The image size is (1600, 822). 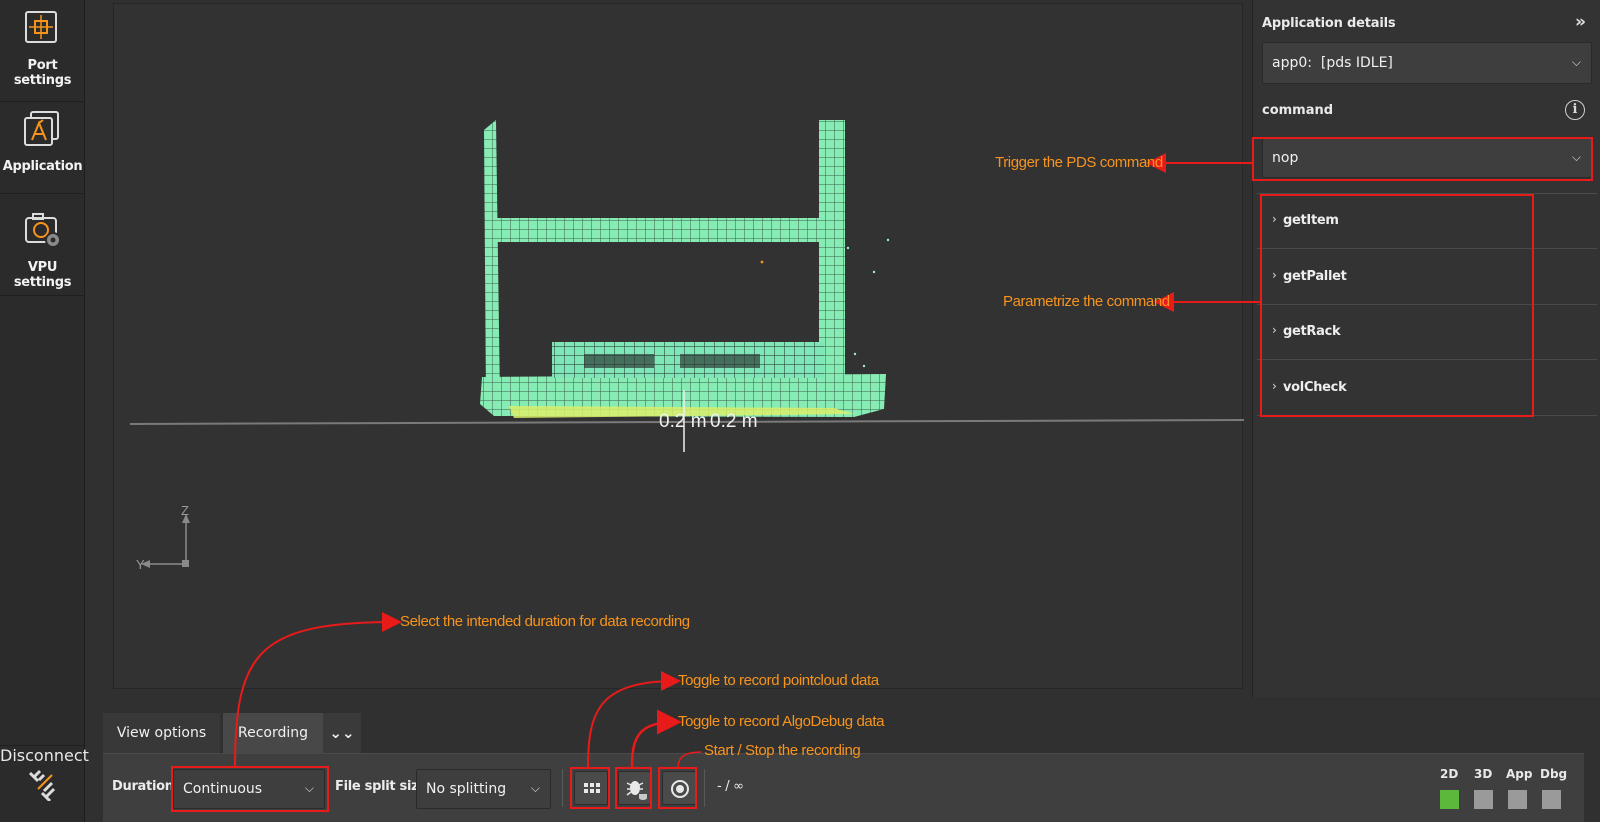 I want to click on sidebar-item-label: VPU settings, so click(x=42, y=275).